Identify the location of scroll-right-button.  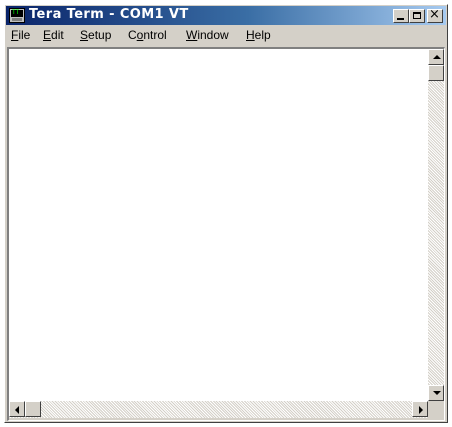
(420, 409).